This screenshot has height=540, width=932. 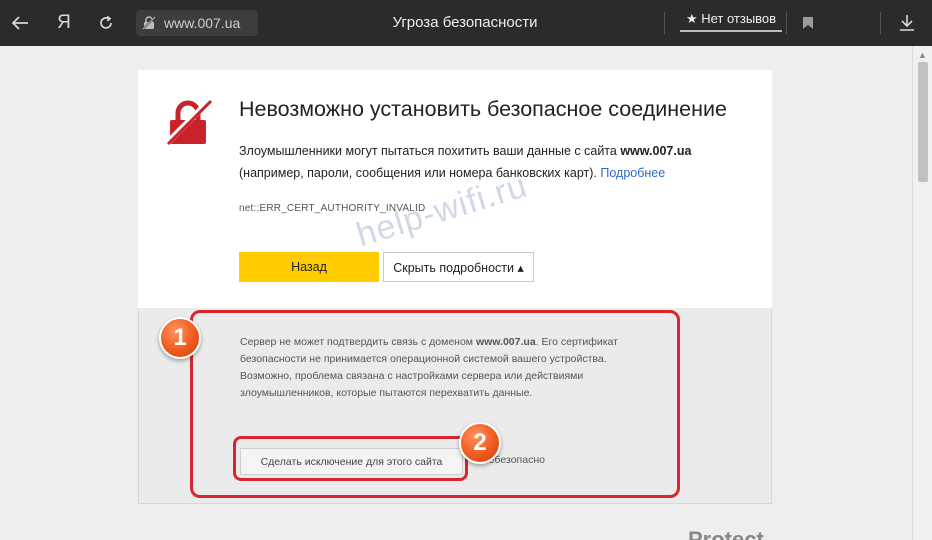 What do you see at coordinates (149, 23) in the screenshot?
I see `broken-lock-icon` at bounding box center [149, 23].